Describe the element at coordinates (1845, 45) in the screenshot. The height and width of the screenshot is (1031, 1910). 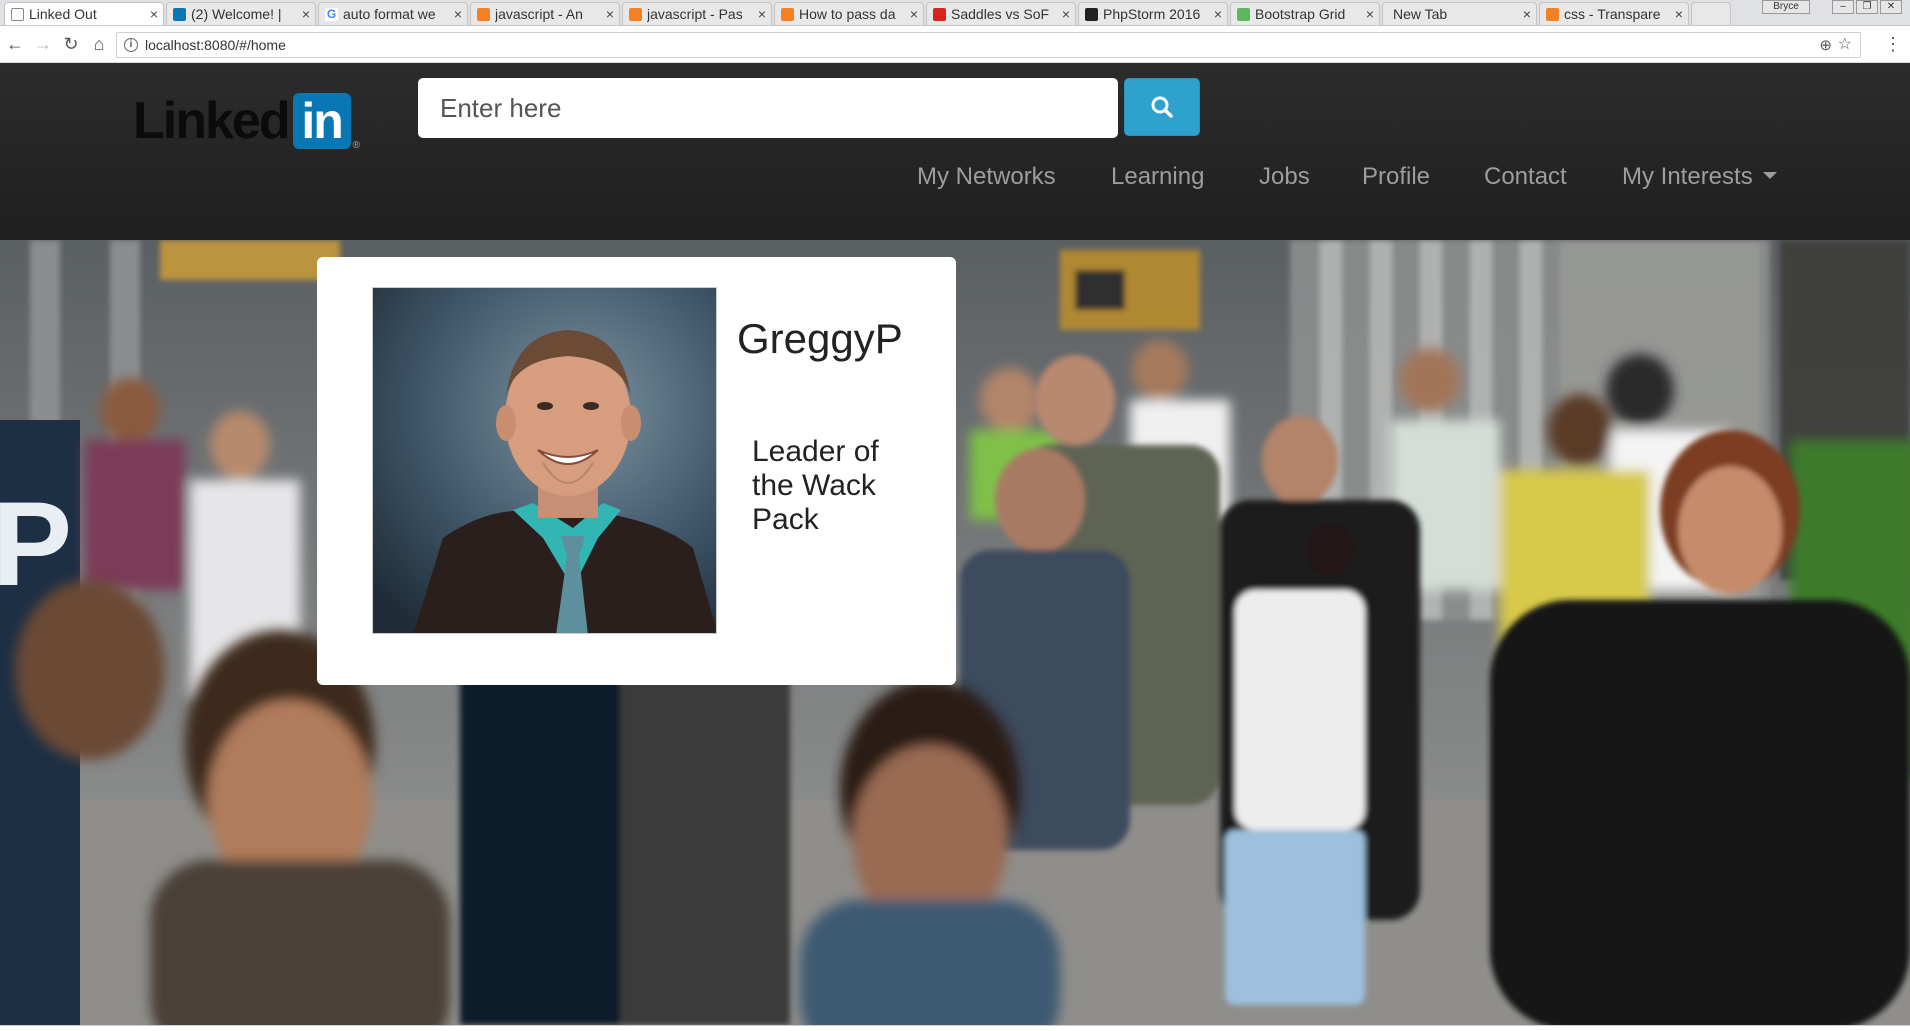
I see `star-icon: ☆` at that location.